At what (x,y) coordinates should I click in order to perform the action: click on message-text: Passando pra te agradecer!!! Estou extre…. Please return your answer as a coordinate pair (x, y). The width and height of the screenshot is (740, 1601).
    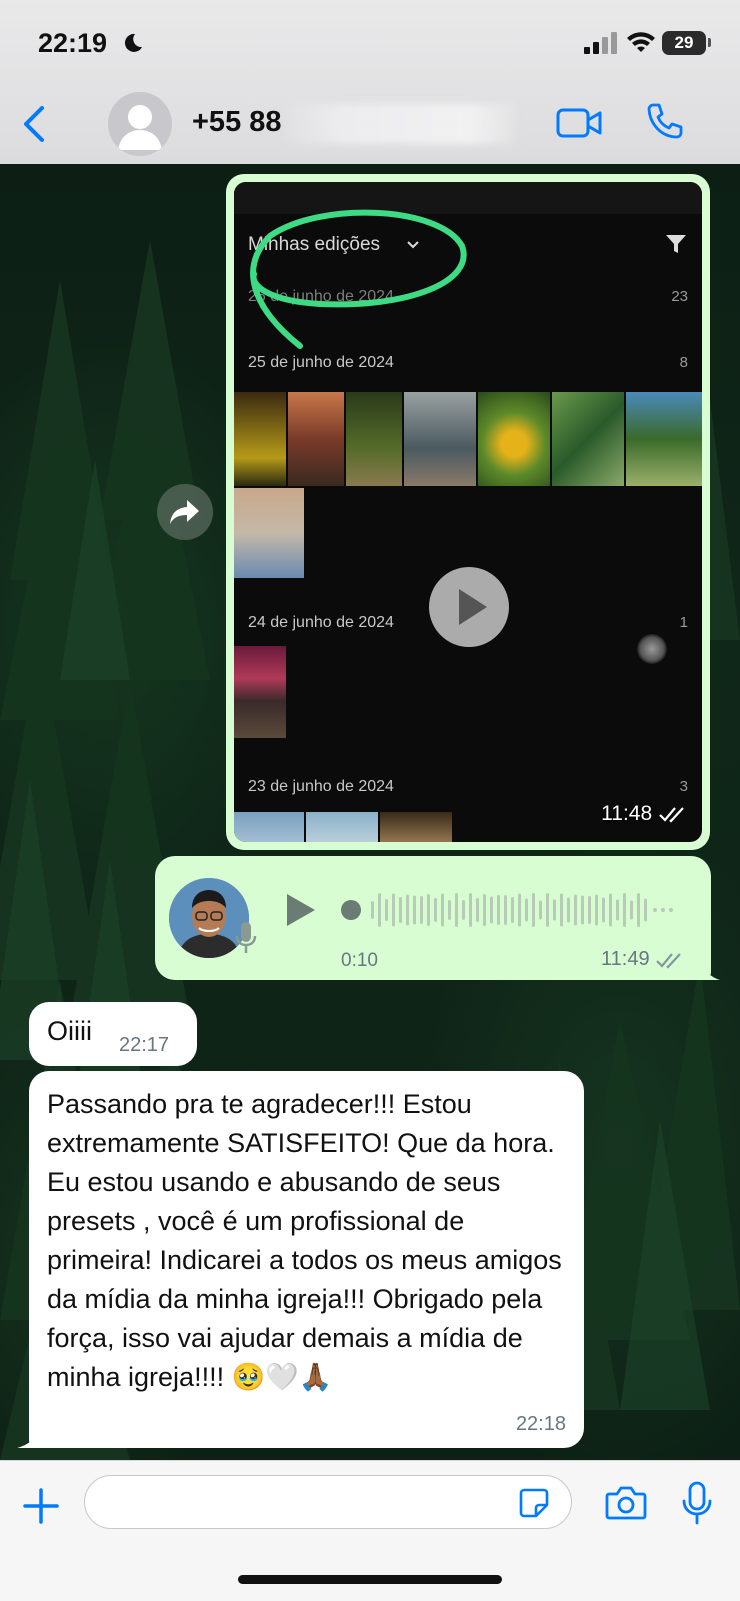
    Looking at the image, I should click on (308, 1240).